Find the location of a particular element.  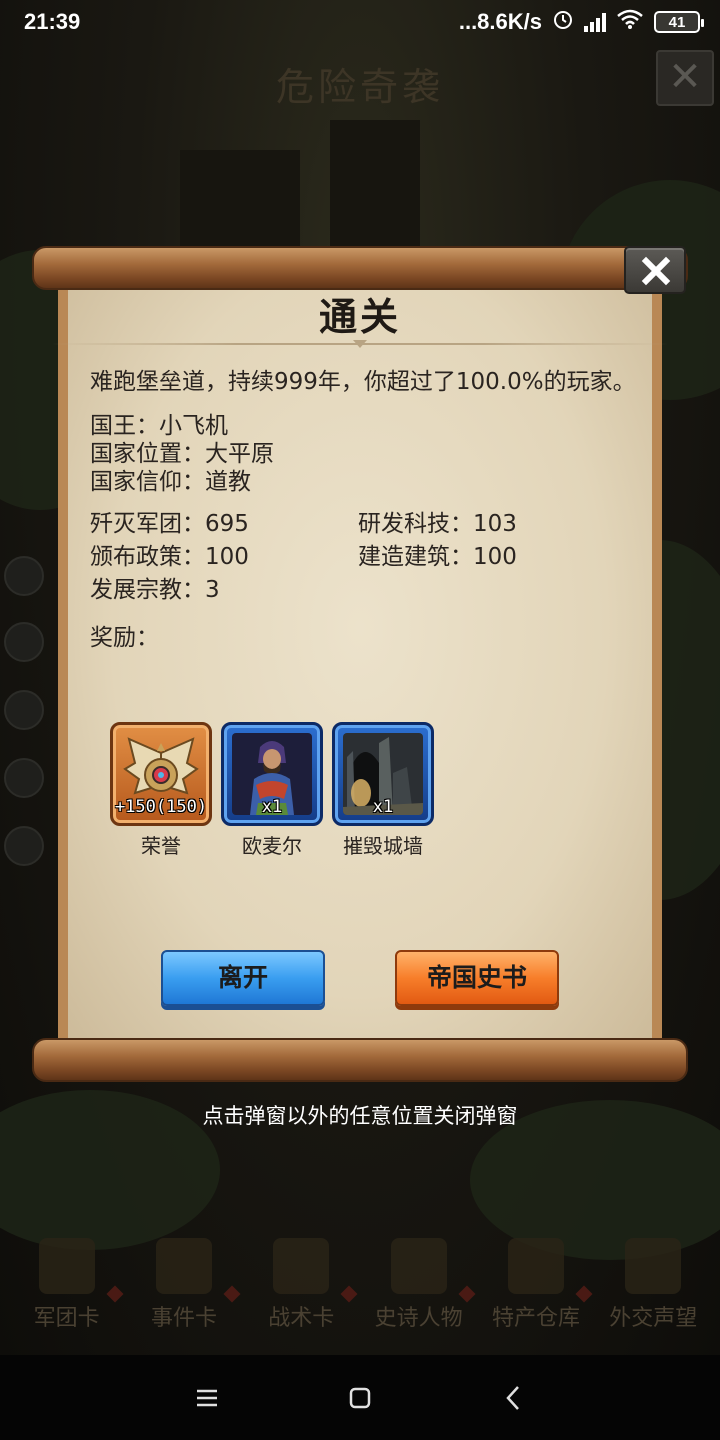

scroll-icon is located at coordinates (183, 1266).